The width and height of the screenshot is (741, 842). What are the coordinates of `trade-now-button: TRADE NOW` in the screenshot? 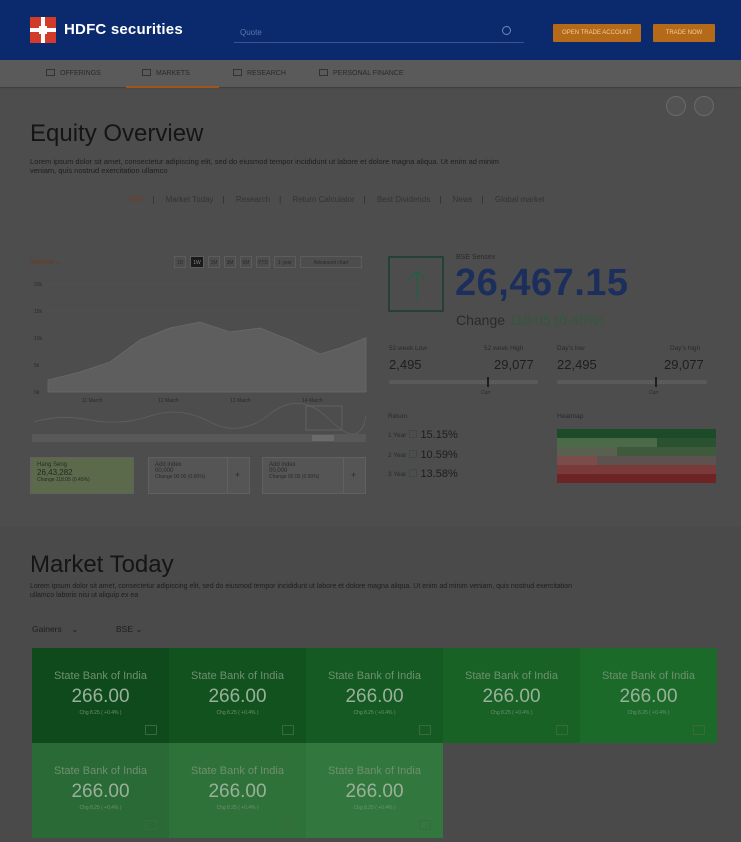 It's located at (684, 33).